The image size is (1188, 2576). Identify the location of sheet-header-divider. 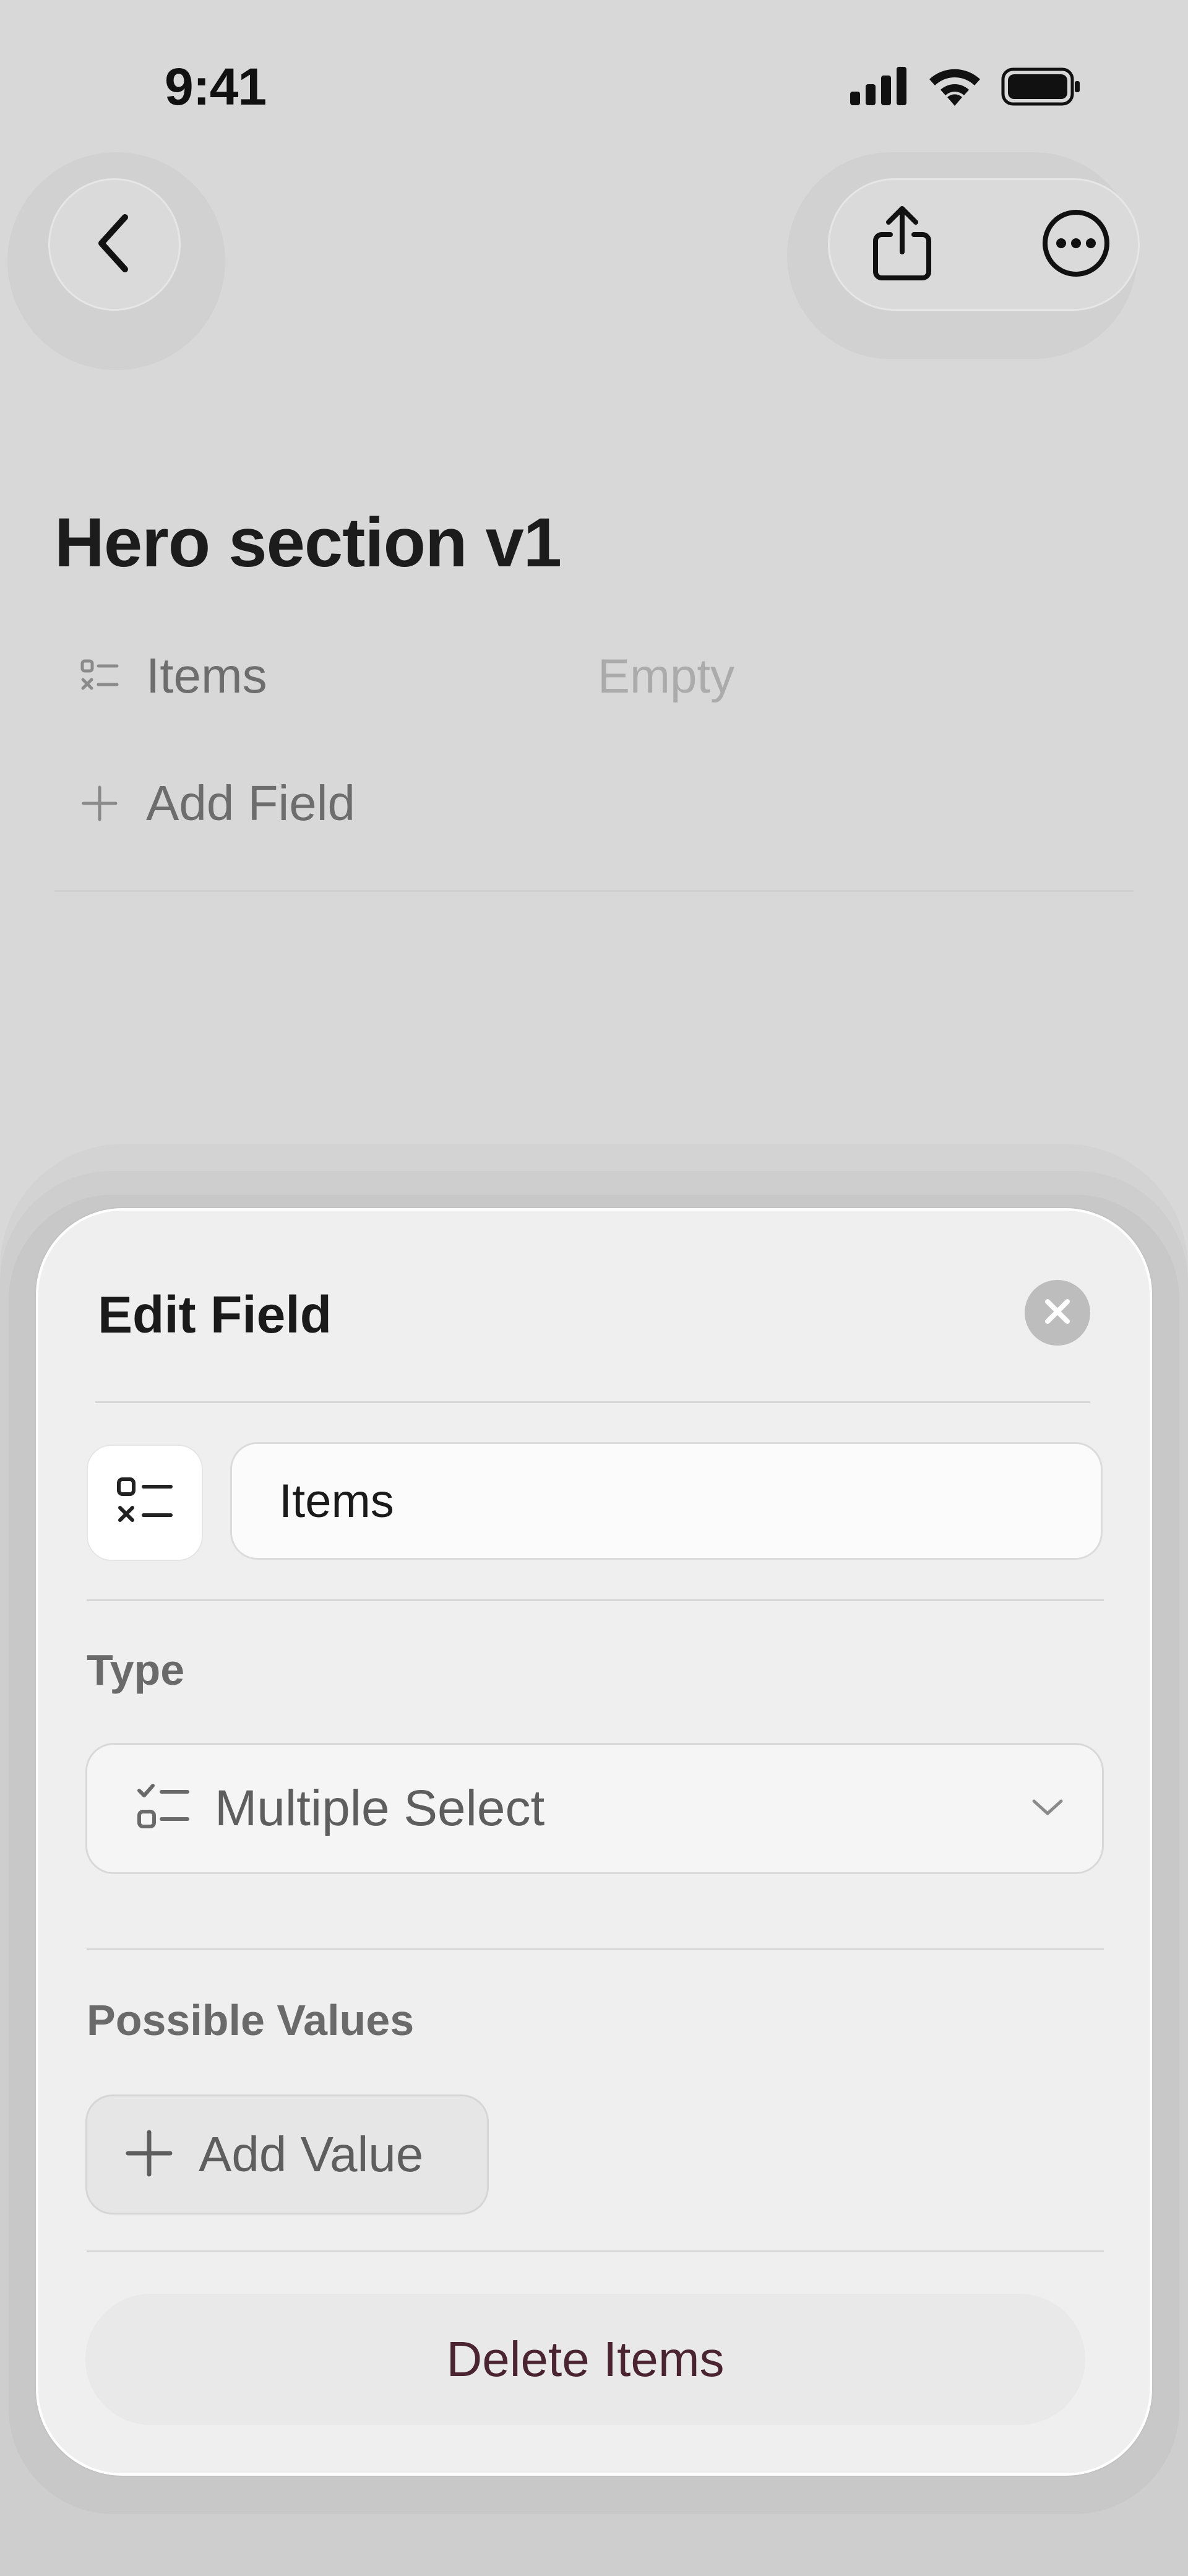
(592, 1402).